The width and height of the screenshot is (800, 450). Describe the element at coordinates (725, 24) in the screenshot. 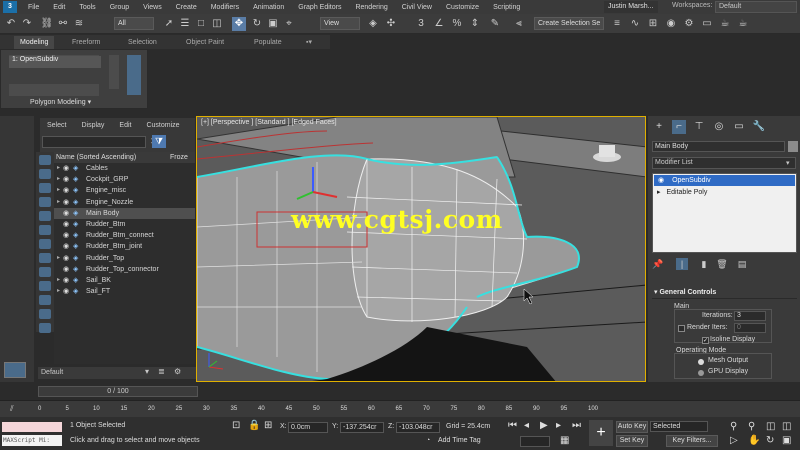

I see `render-production-icon: ☕` at that location.